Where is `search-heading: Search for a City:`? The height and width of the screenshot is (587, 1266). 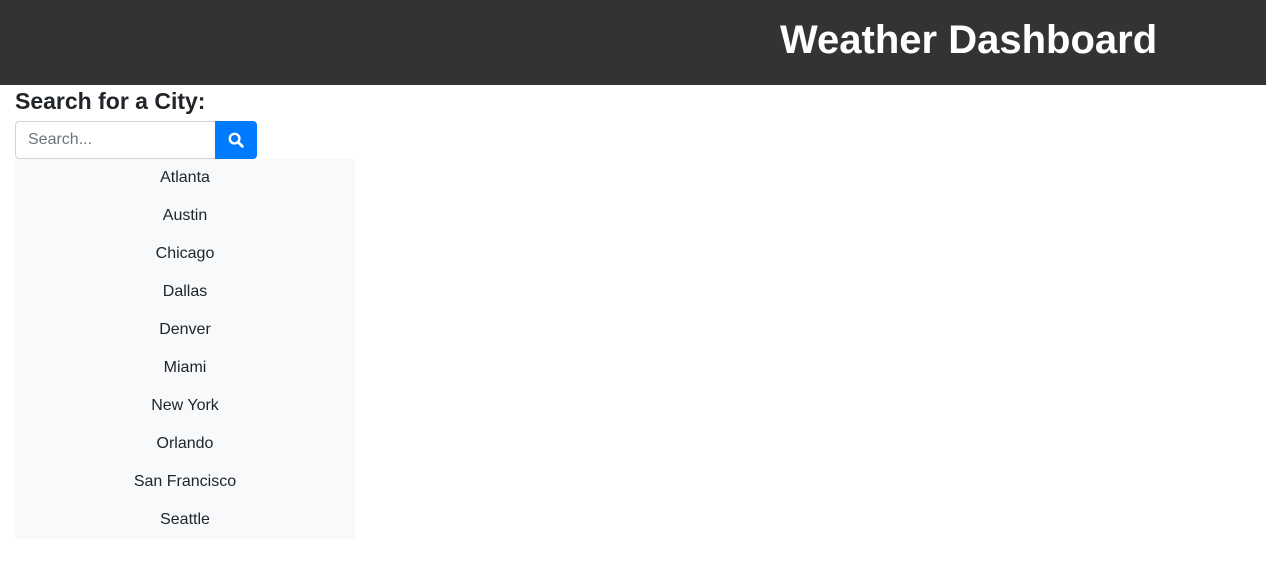
search-heading: Search for a City: is located at coordinates (110, 101).